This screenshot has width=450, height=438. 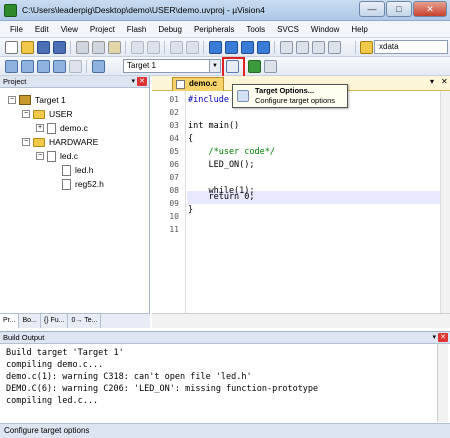 I want to click on line-number: 07, so click(x=174, y=177).